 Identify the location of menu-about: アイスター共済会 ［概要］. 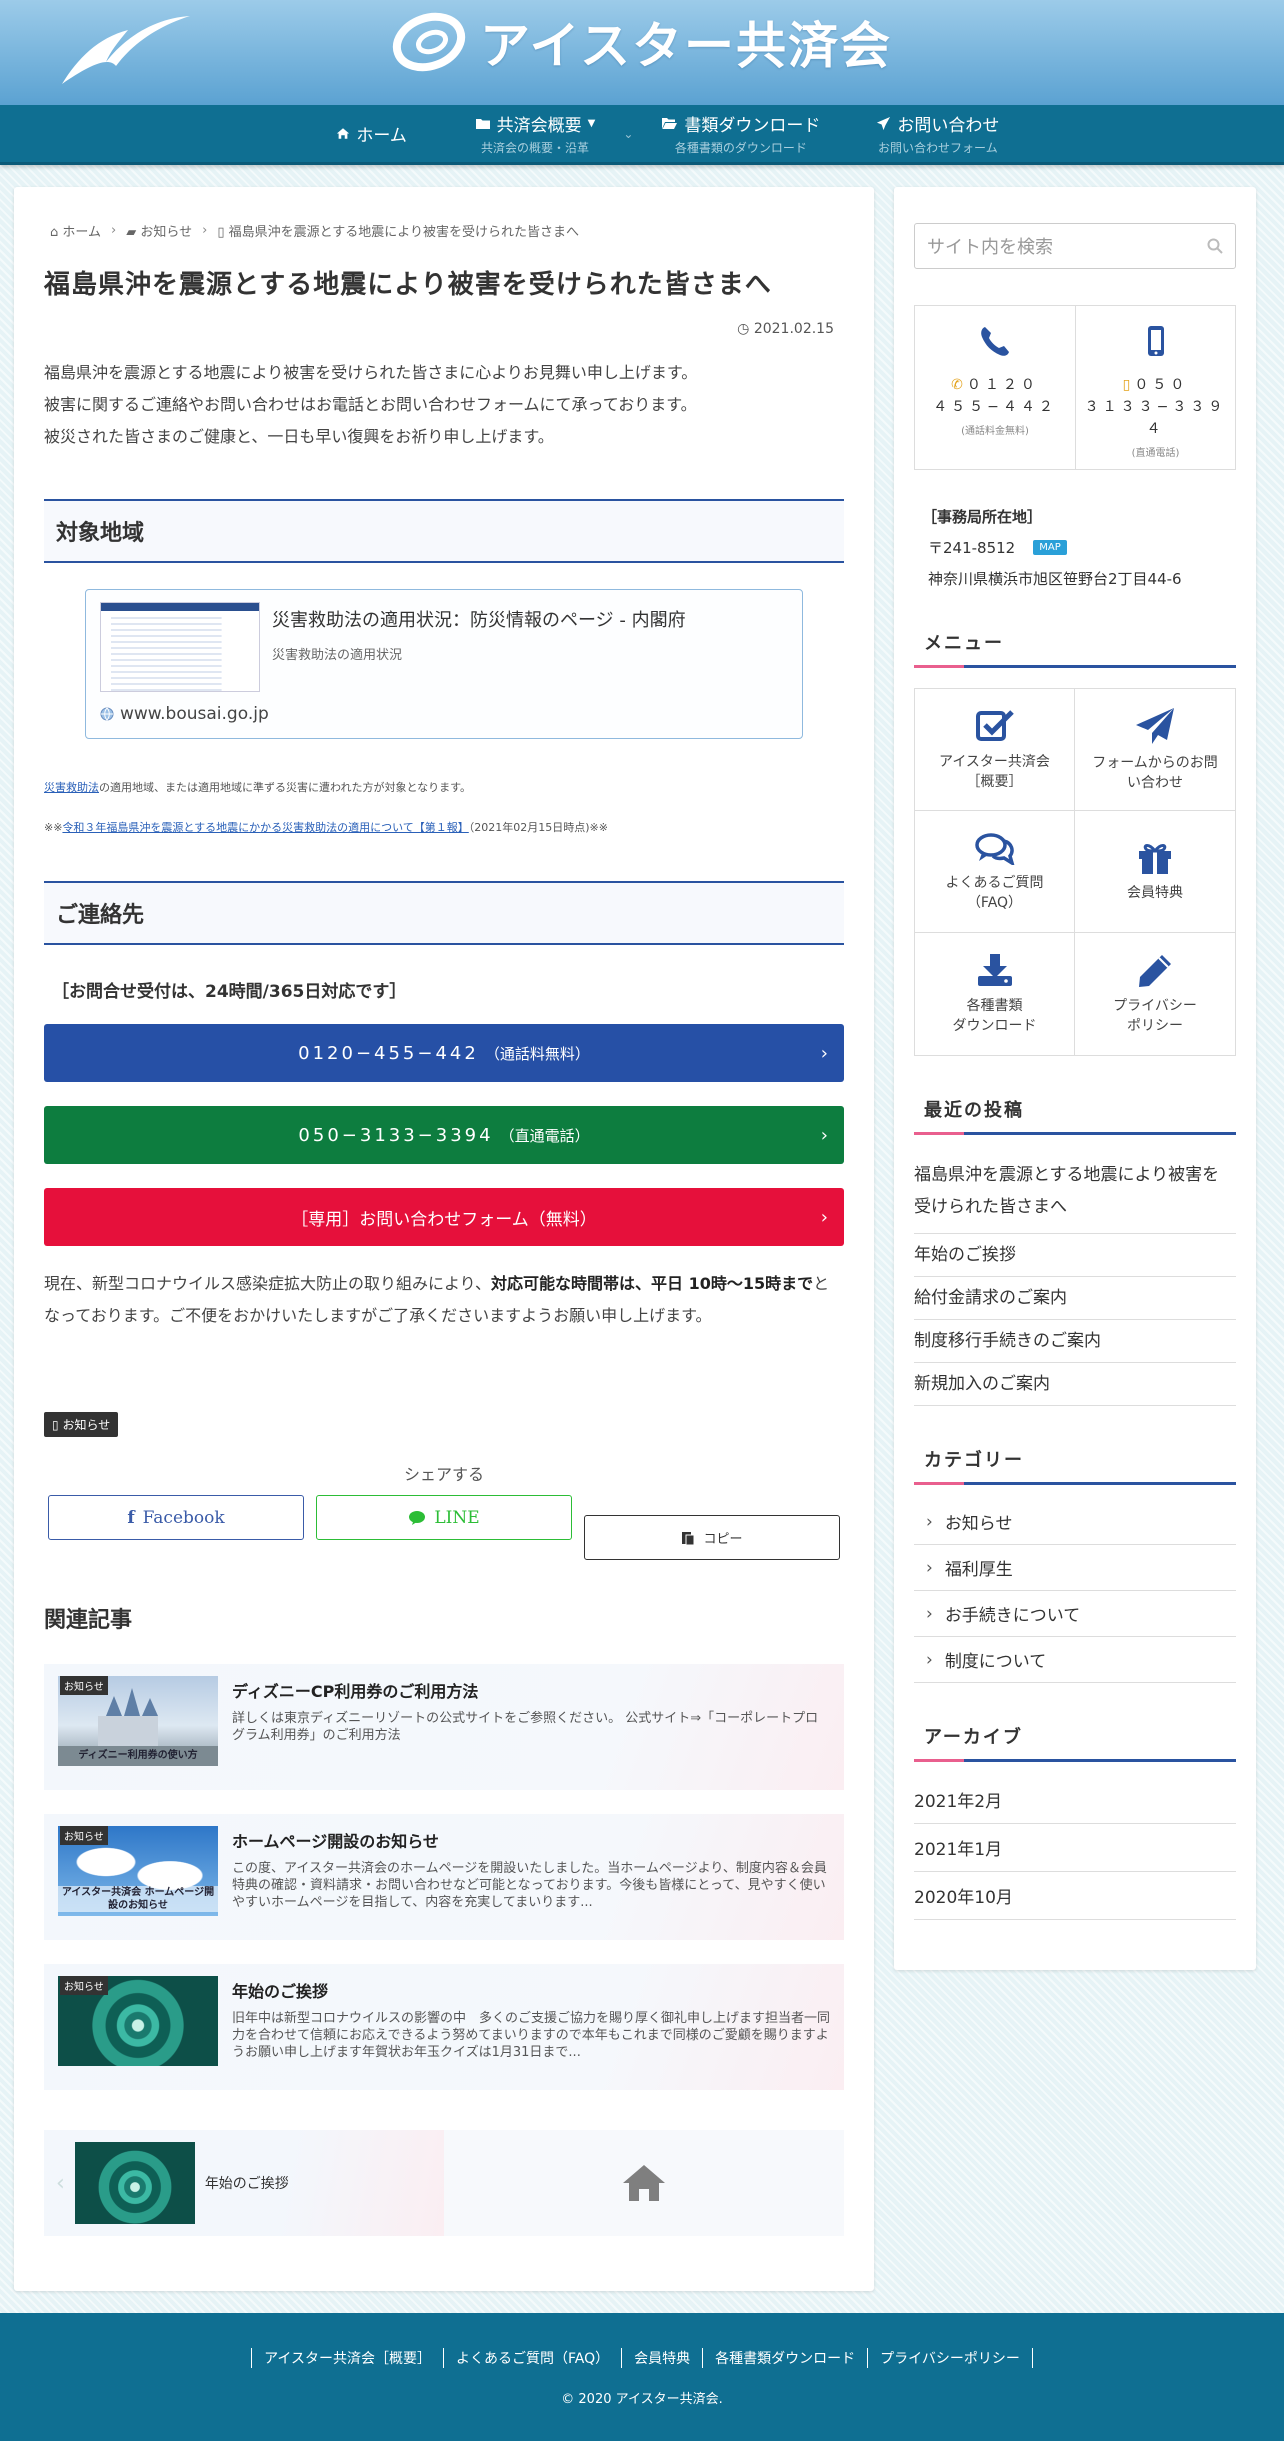
(995, 750).